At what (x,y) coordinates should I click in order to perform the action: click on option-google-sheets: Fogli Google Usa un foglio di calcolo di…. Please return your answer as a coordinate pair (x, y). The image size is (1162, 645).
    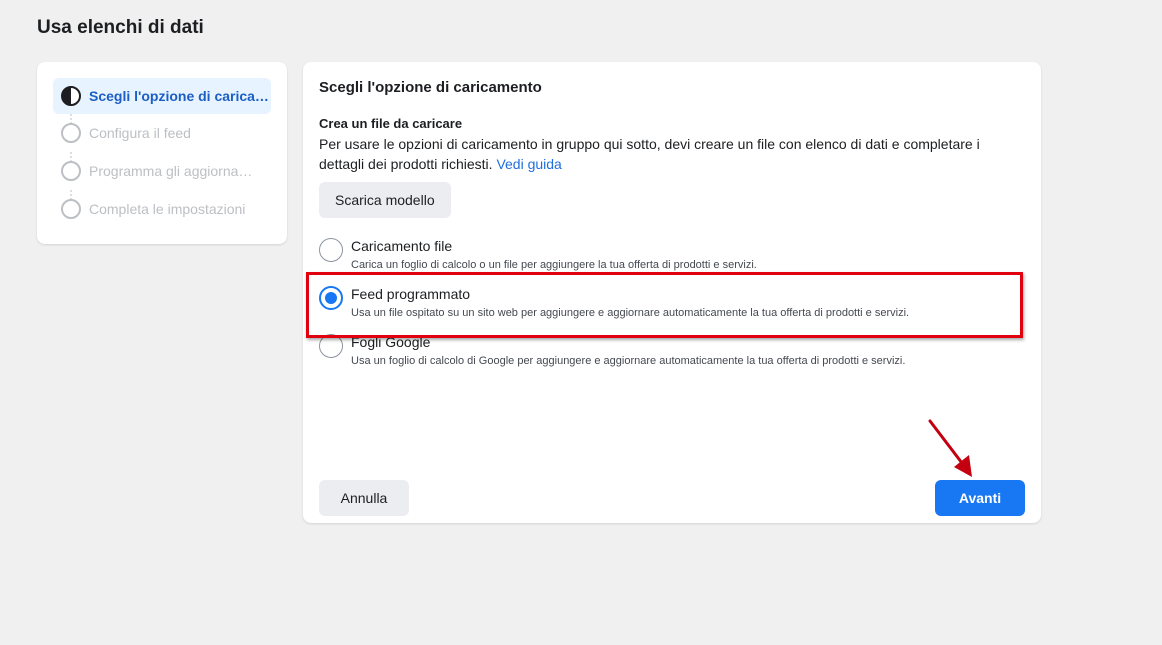
    Looking at the image, I should click on (669, 354).